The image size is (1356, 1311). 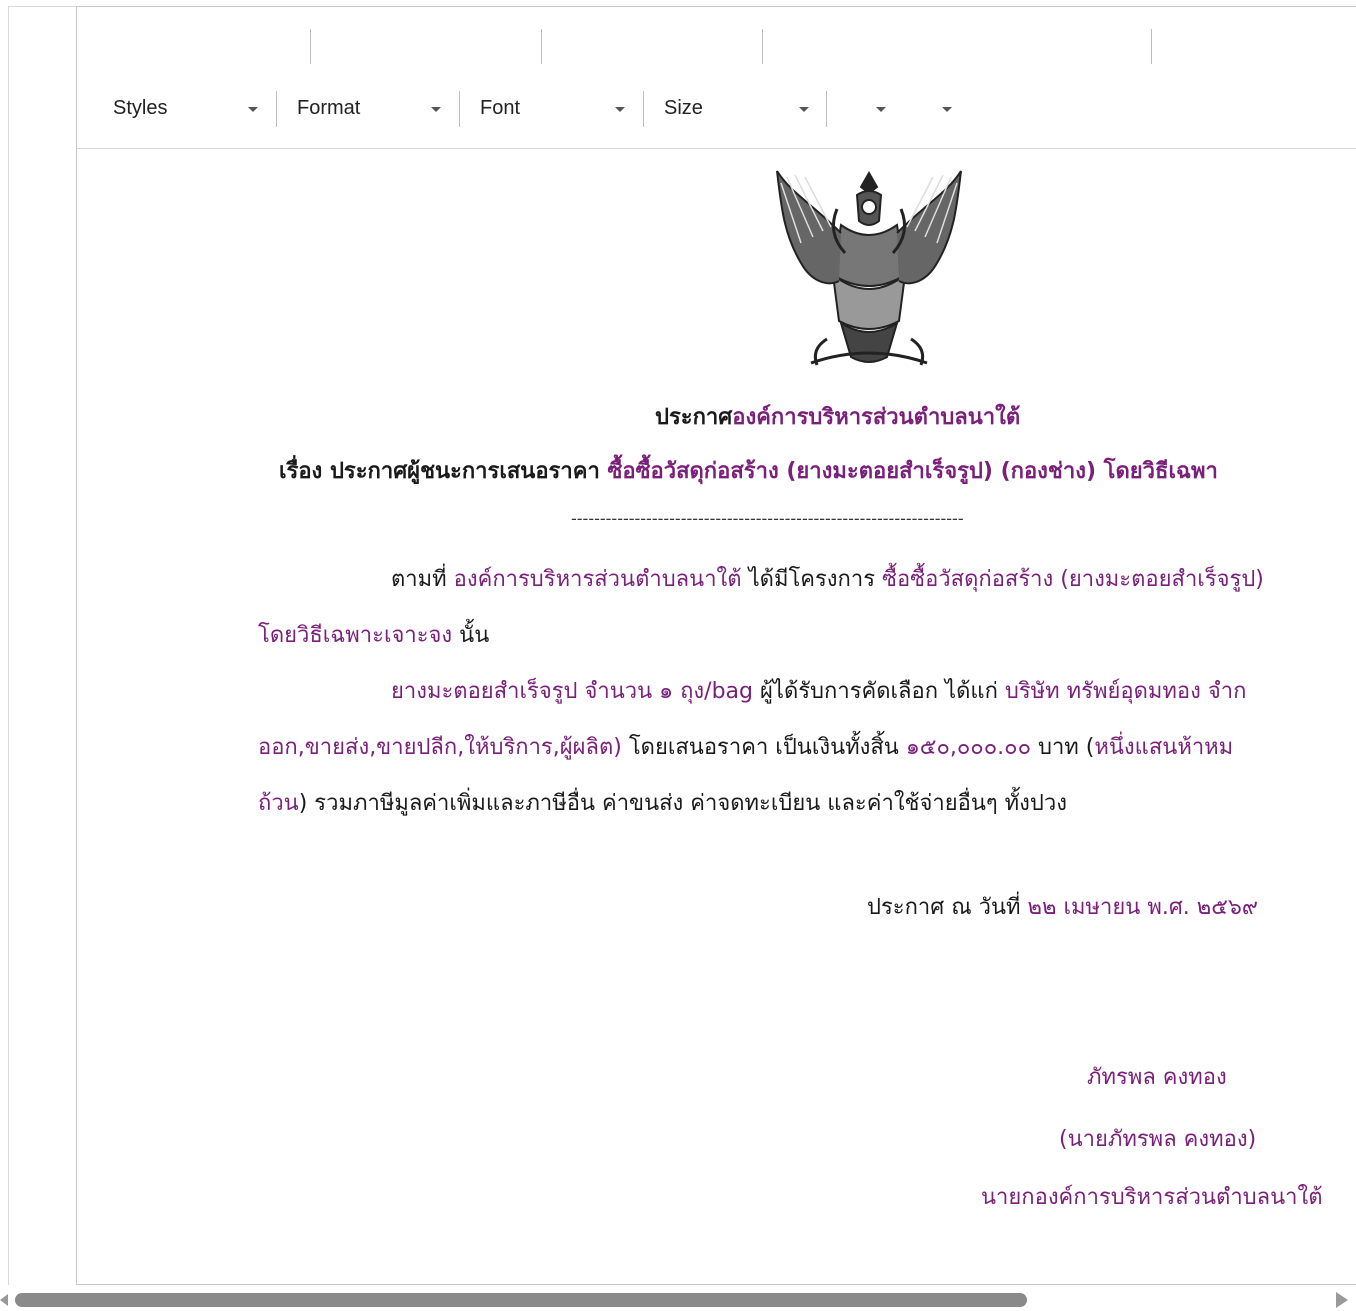 I want to click on para1-organization: องค์การบริหารส่วนตำบลนาใต้, so click(x=598, y=579).